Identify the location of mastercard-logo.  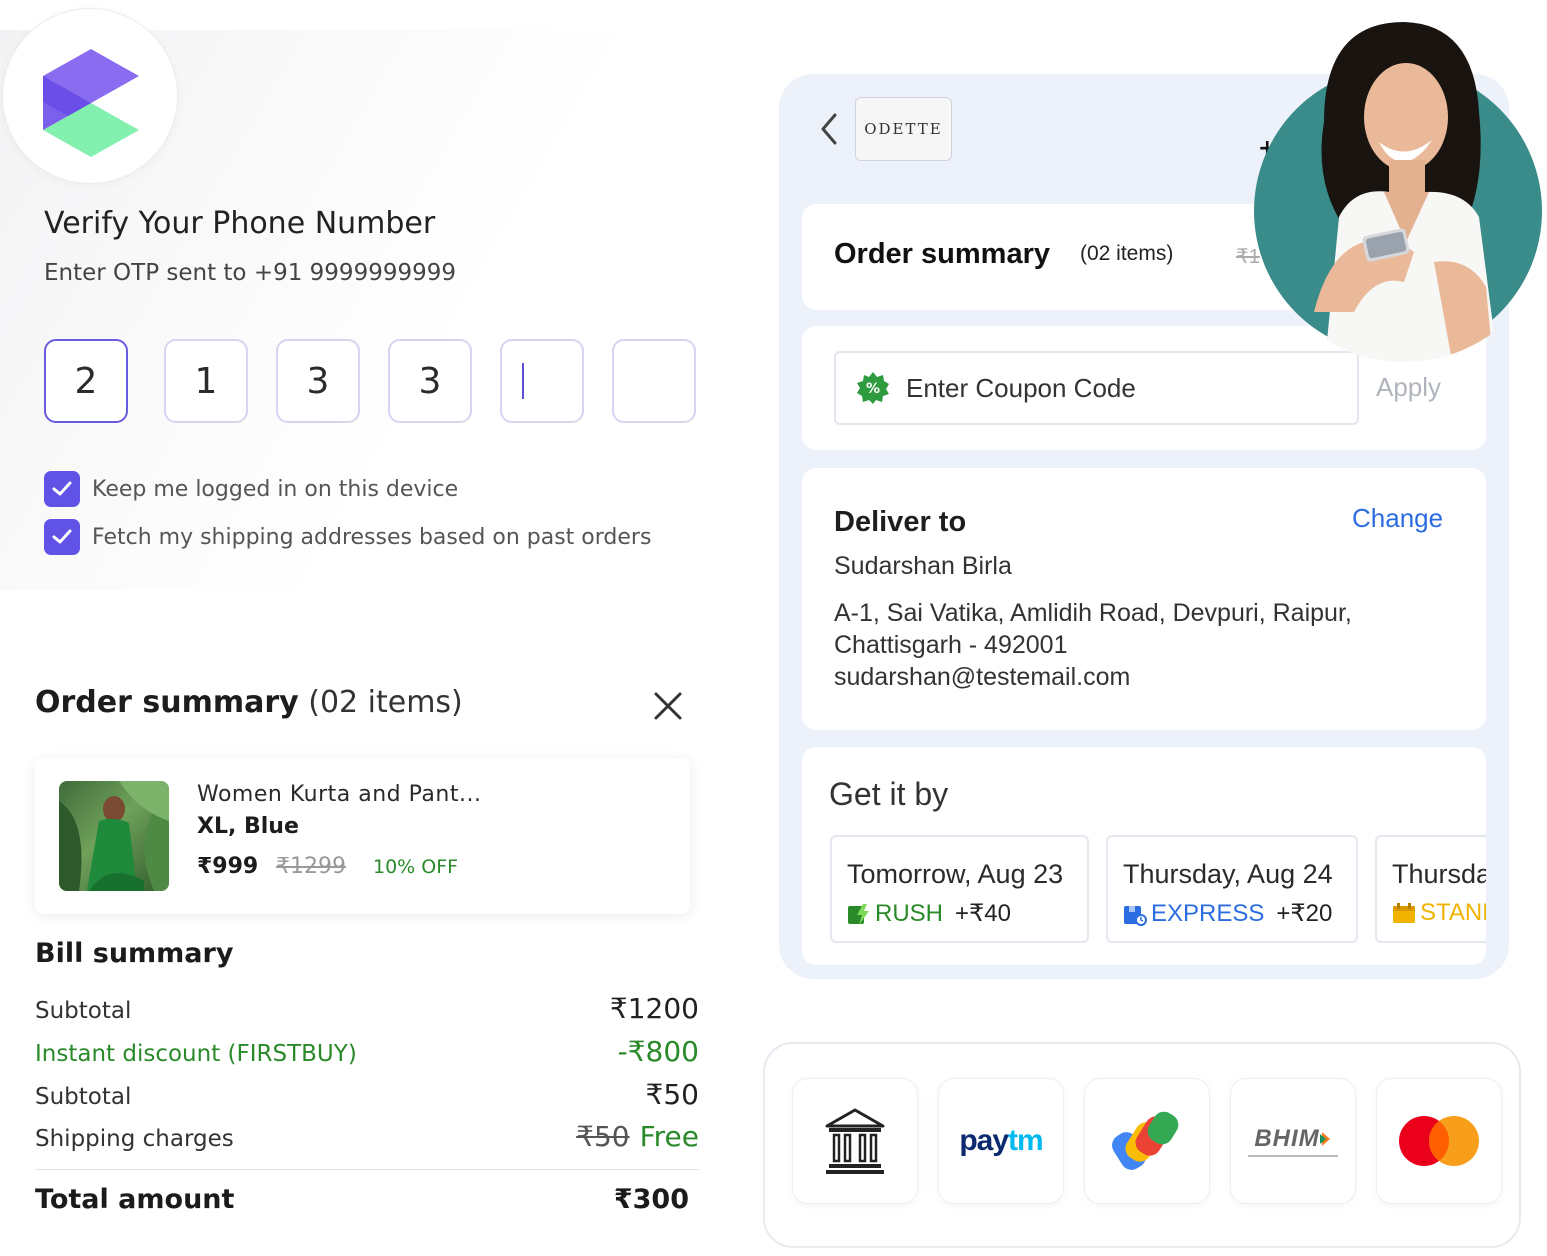
(1439, 1141).